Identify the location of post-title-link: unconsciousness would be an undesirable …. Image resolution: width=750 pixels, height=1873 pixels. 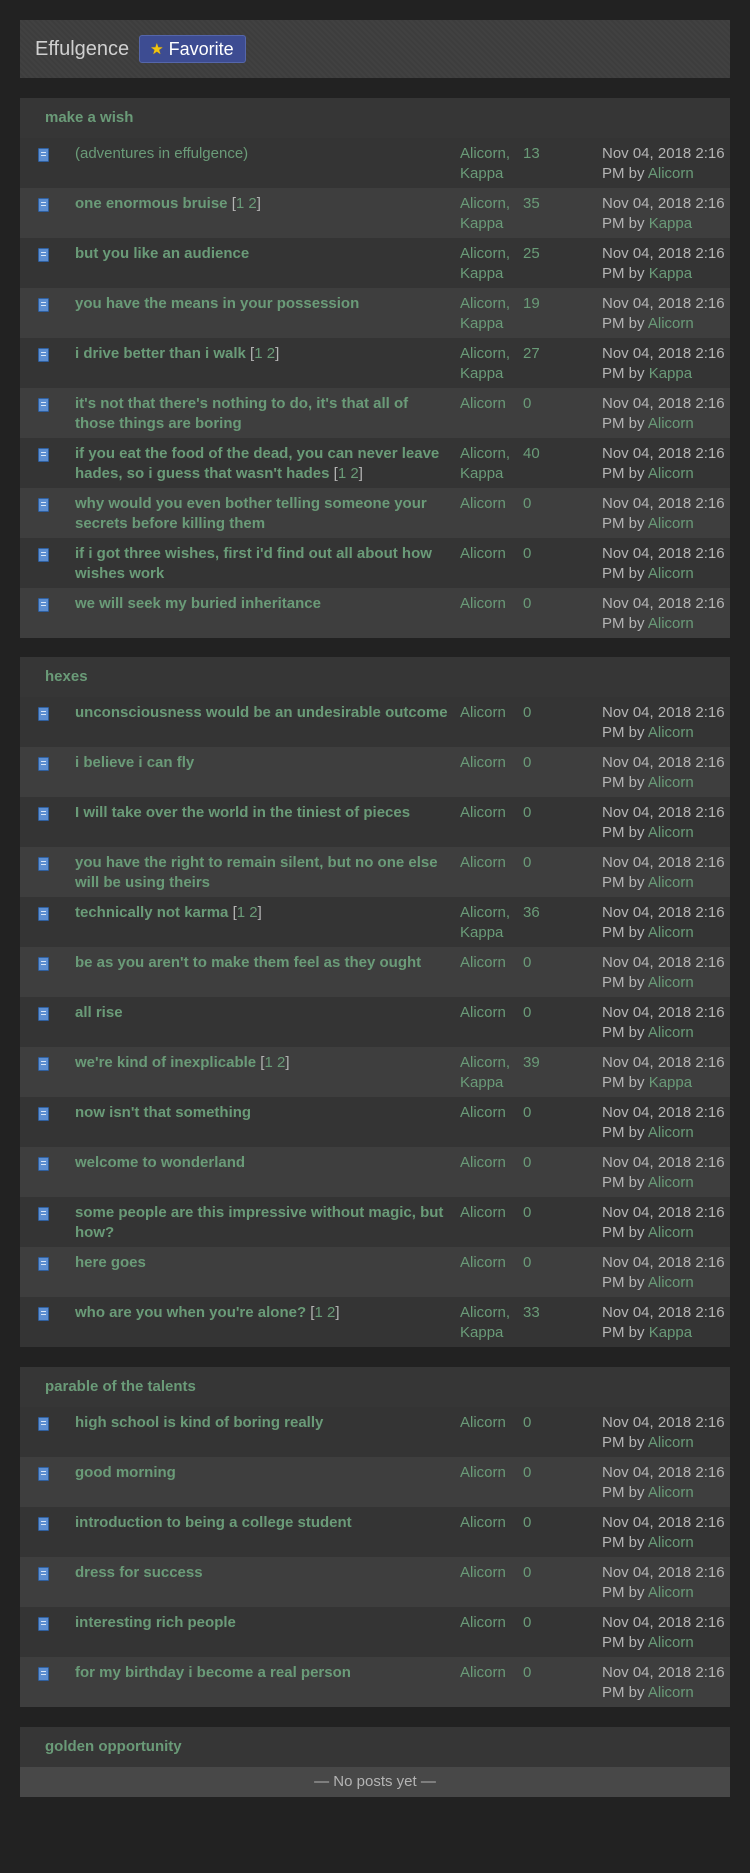
(261, 712).